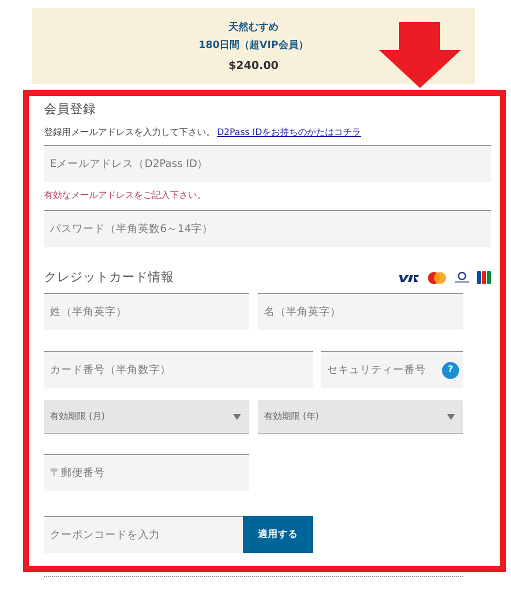  I want to click on down-arrow-icon, so click(420, 55).